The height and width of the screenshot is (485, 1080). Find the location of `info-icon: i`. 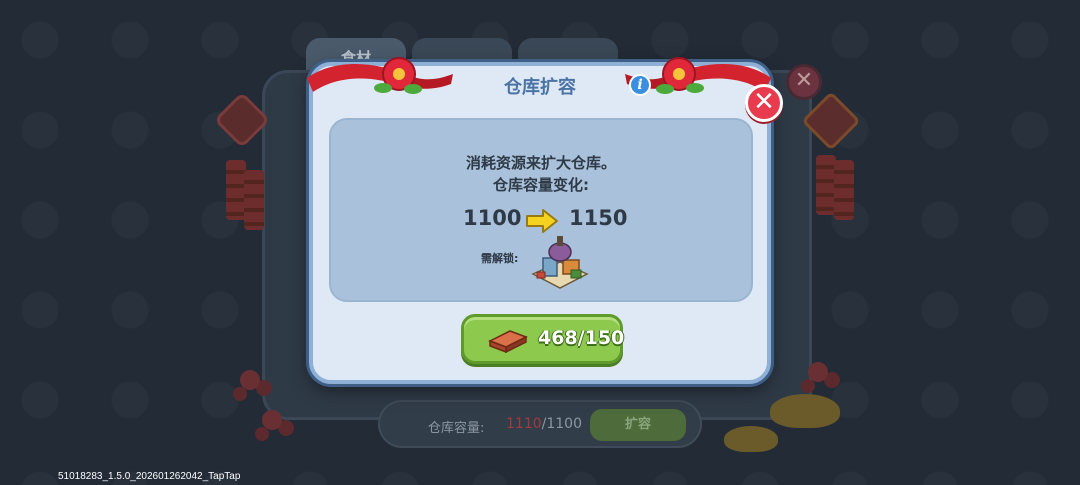

info-icon: i is located at coordinates (640, 85).